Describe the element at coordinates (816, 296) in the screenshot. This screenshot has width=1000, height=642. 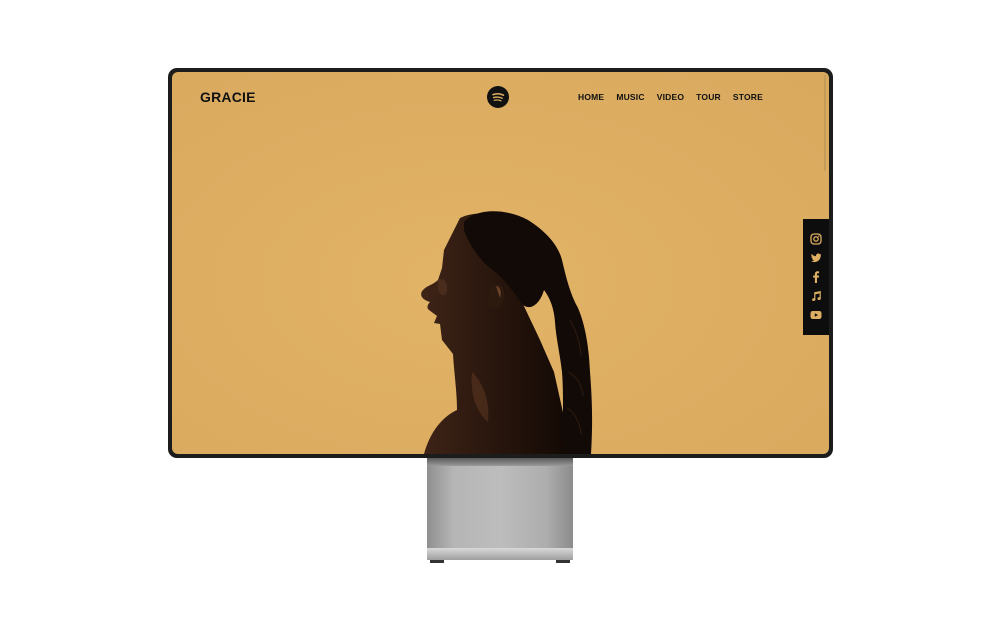
I see `music-note-icon` at that location.